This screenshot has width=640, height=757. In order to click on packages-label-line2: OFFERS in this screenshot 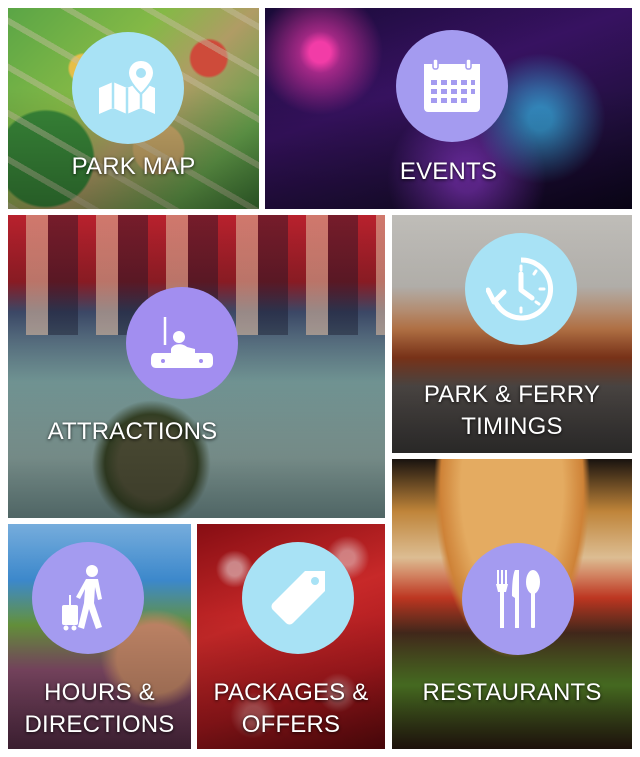, I will do `click(291, 724)`.